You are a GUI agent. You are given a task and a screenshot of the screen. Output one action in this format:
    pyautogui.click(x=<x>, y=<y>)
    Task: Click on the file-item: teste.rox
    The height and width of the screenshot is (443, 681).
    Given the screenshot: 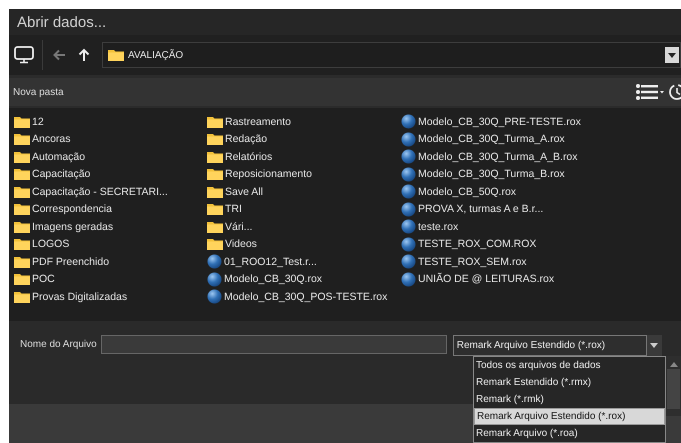 What is the action you would take?
    pyautogui.click(x=541, y=227)
    